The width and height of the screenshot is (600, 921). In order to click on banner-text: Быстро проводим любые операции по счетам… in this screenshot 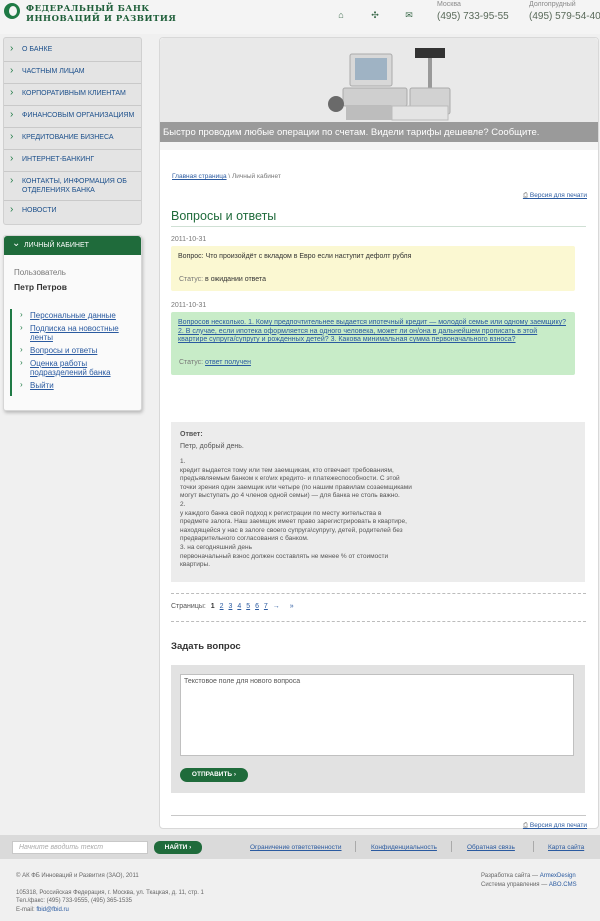, I will do `click(351, 132)`.